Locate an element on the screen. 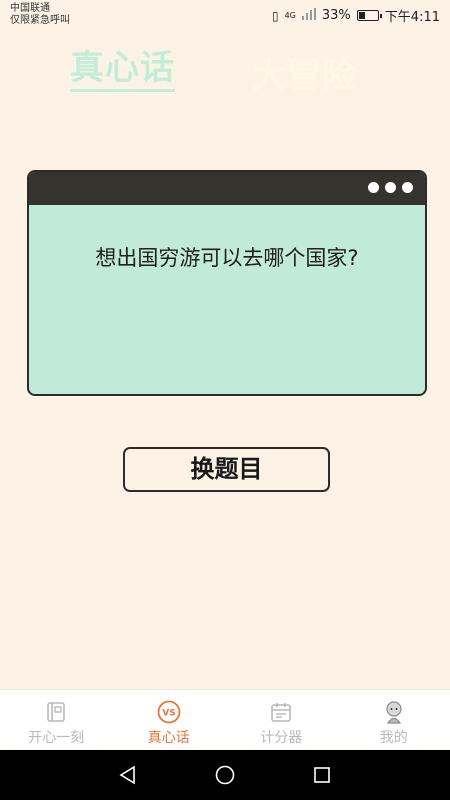  nav-item-mine: 我的 is located at coordinates (394, 719).